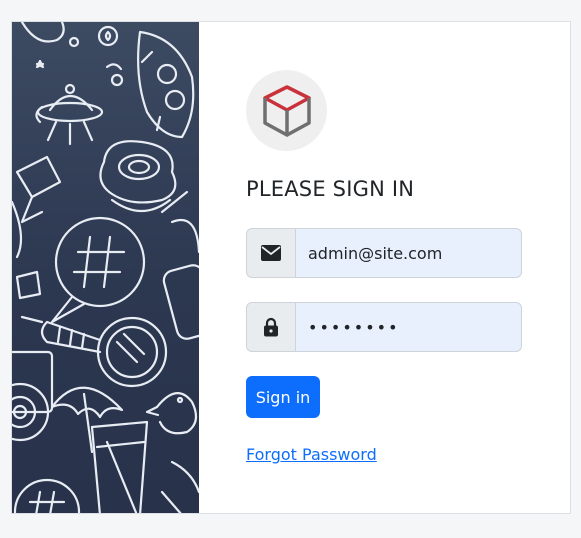 Image resolution: width=581 pixels, height=538 pixels. What do you see at coordinates (408, 327) in the screenshot?
I see `password-field` at bounding box center [408, 327].